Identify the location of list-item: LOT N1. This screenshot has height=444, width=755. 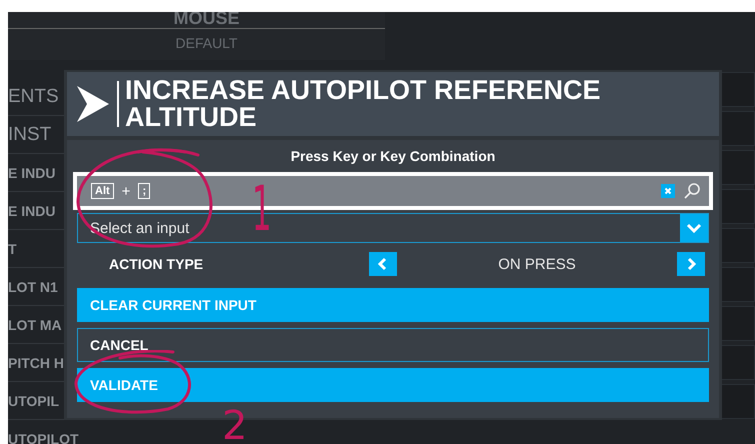
(33, 286).